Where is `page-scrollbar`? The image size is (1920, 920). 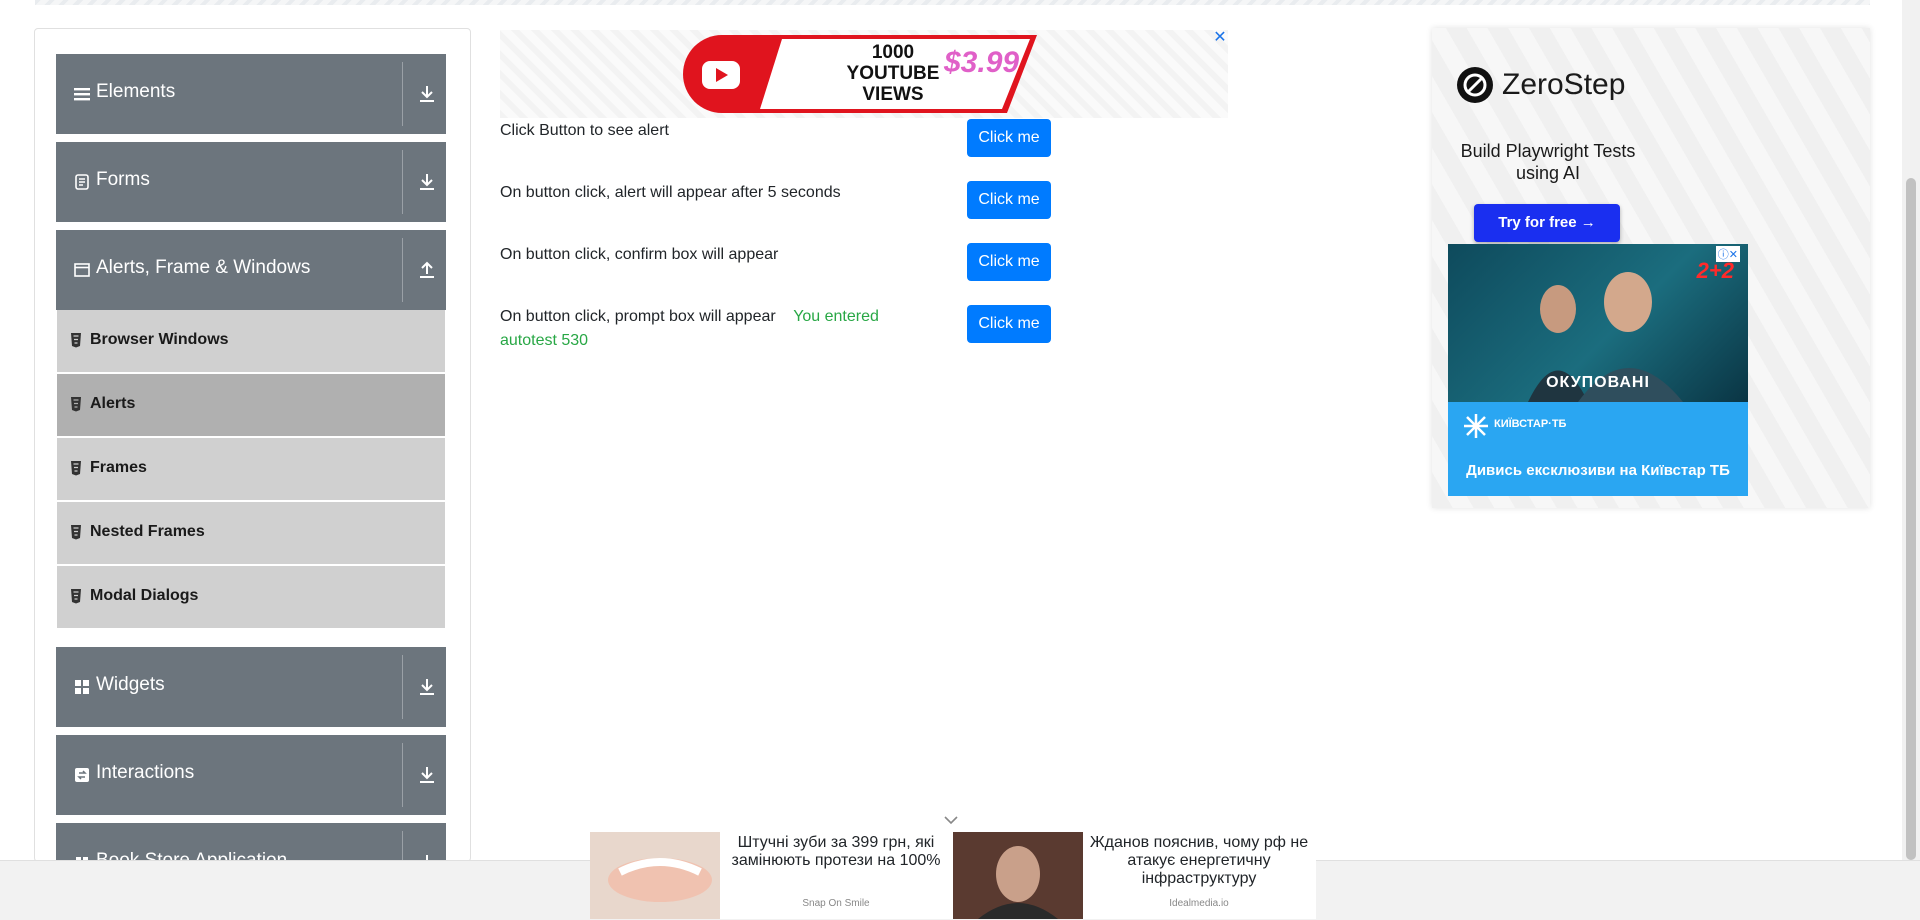
page-scrollbar is located at coordinates (1911, 430).